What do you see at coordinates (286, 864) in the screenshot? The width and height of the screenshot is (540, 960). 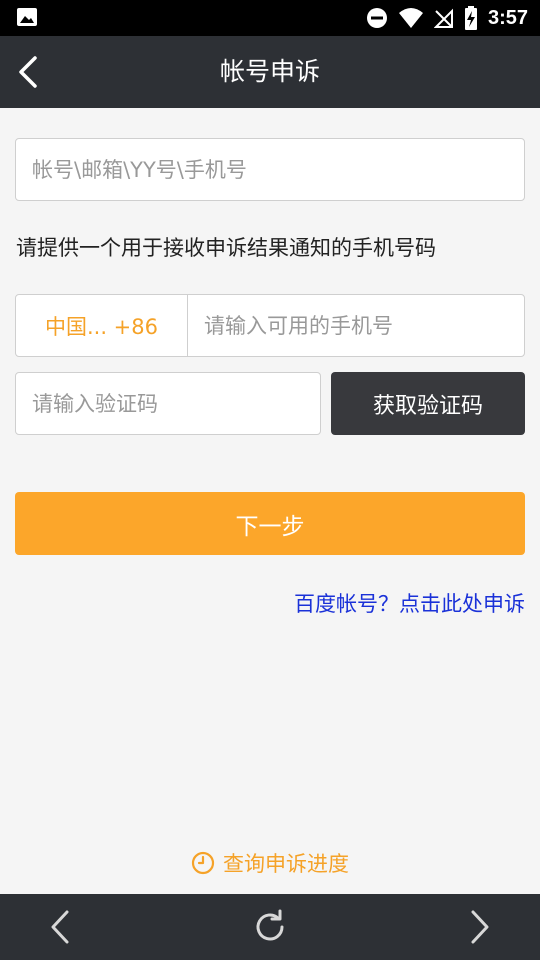 I see `query-progress-label: 查询申诉进度` at bounding box center [286, 864].